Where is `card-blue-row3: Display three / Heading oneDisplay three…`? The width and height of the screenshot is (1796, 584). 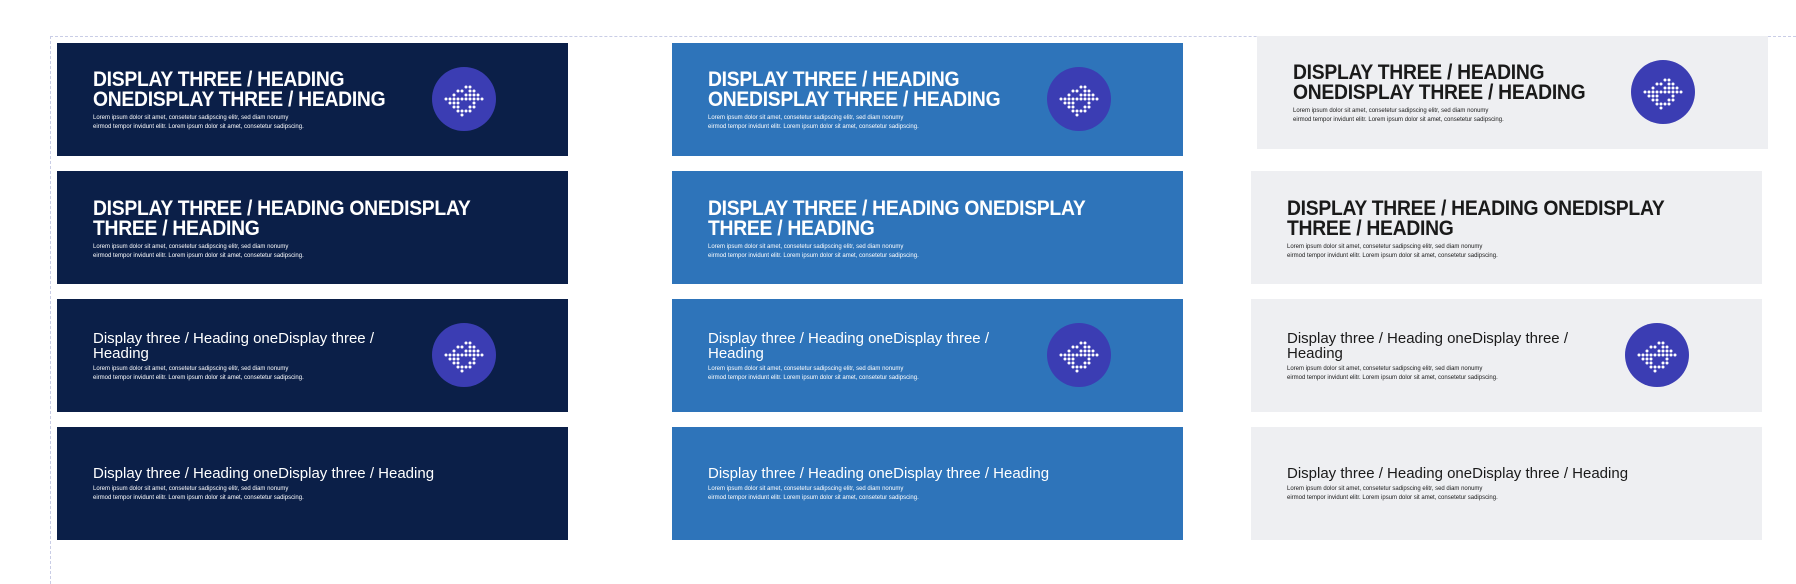
card-blue-row3: Display three / Heading oneDisplay three… is located at coordinates (927, 355).